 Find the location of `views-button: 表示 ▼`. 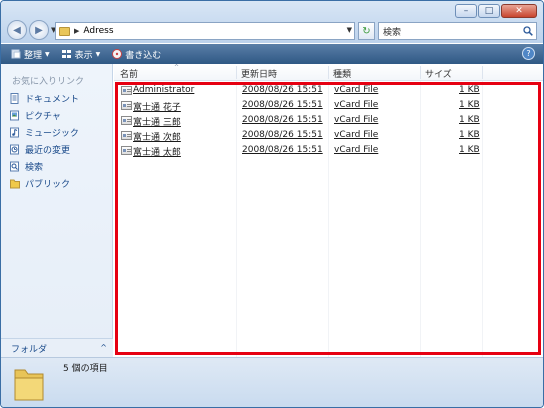

views-button: 表示 ▼ is located at coordinates (81, 54).